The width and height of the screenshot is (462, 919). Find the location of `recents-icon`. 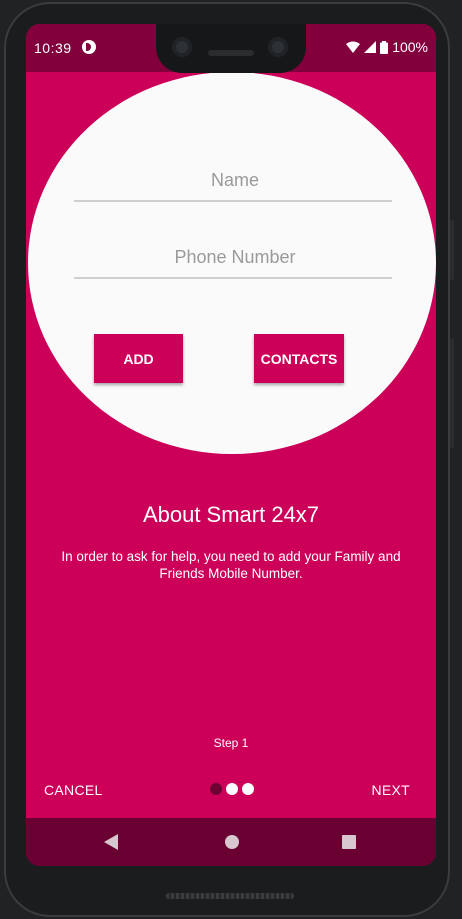

recents-icon is located at coordinates (349, 842).